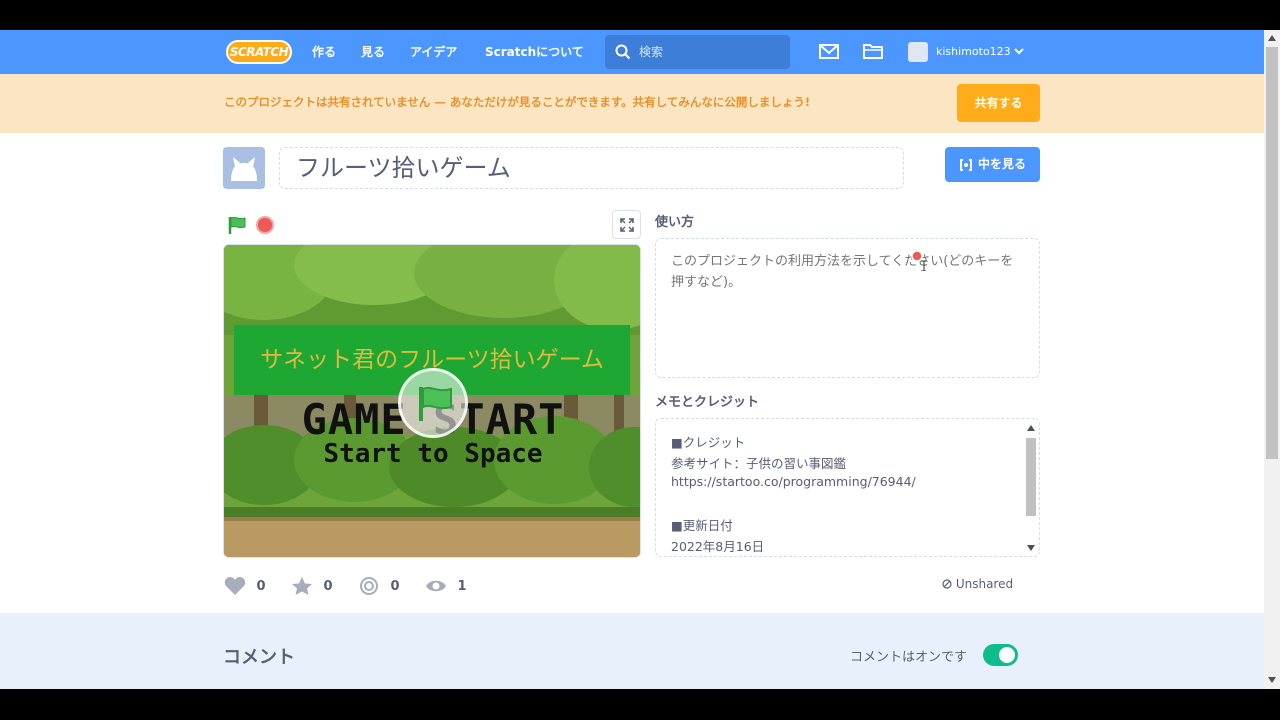  What do you see at coordinates (973, 52) in the screenshot?
I see `username: kishimoto123` at bounding box center [973, 52].